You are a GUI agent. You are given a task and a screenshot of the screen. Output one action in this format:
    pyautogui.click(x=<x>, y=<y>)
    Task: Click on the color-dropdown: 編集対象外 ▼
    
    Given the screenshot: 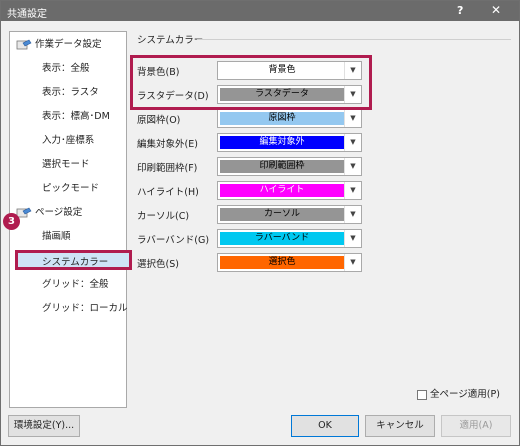 What is the action you would take?
    pyautogui.click(x=289, y=142)
    